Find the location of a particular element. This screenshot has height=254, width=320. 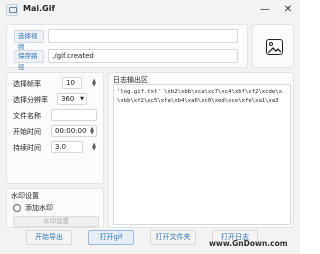

add-watermark-radio is located at coordinates (17, 208).